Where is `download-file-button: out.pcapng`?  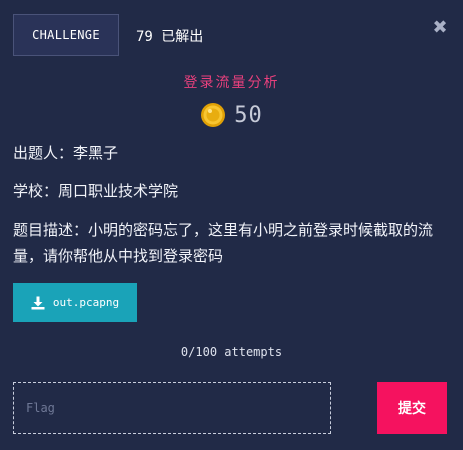 download-file-button: out.pcapng is located at coordinates (75, 302).